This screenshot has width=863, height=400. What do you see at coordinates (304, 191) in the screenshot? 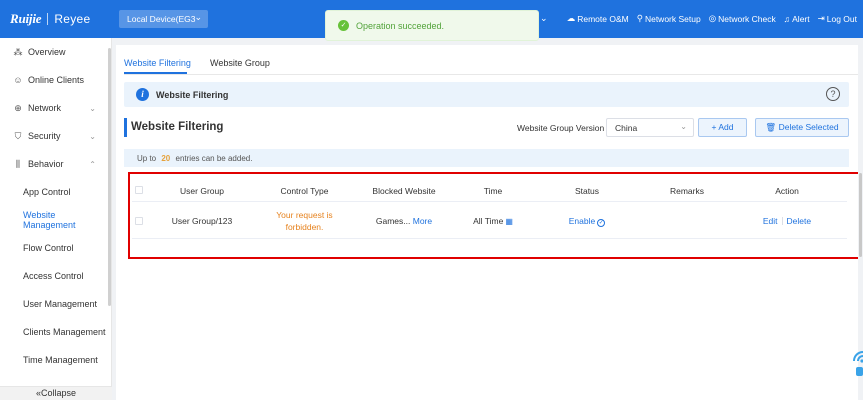
I see `header-control-type: Control Type` at bounding box center [304, 191].